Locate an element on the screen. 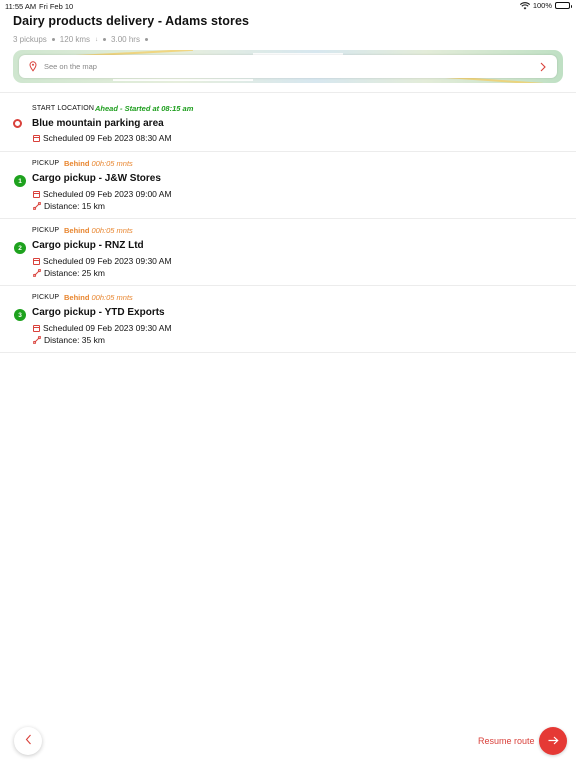 The height and width of the screenshot is (768, 576). route-duration: 3.00 hrs is located at coordinates (125, 39).